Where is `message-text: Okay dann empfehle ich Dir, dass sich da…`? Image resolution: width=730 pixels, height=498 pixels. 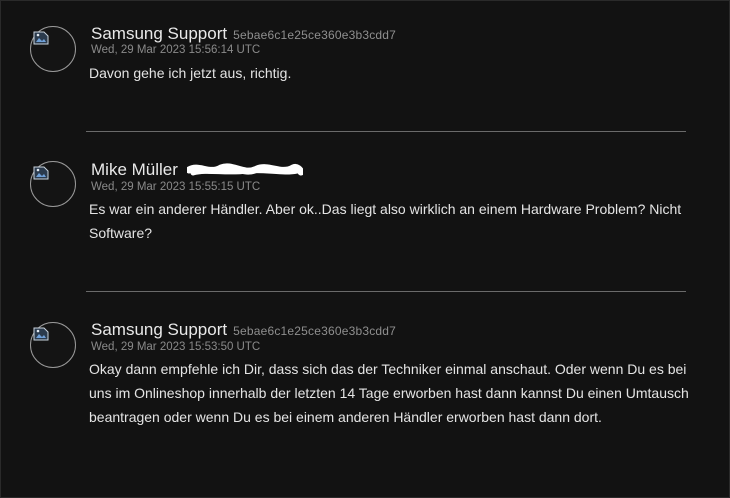
message-text: Okay dann empfehle ich Dir, dass sich da… is located at coordinates (389, 393).